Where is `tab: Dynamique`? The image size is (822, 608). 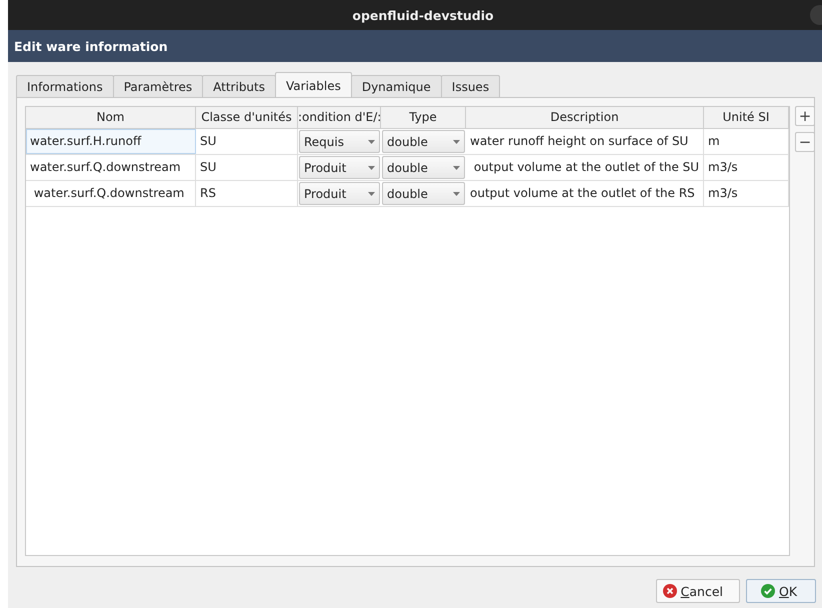 tab: Dynamique is located at coordinates (396, 86).